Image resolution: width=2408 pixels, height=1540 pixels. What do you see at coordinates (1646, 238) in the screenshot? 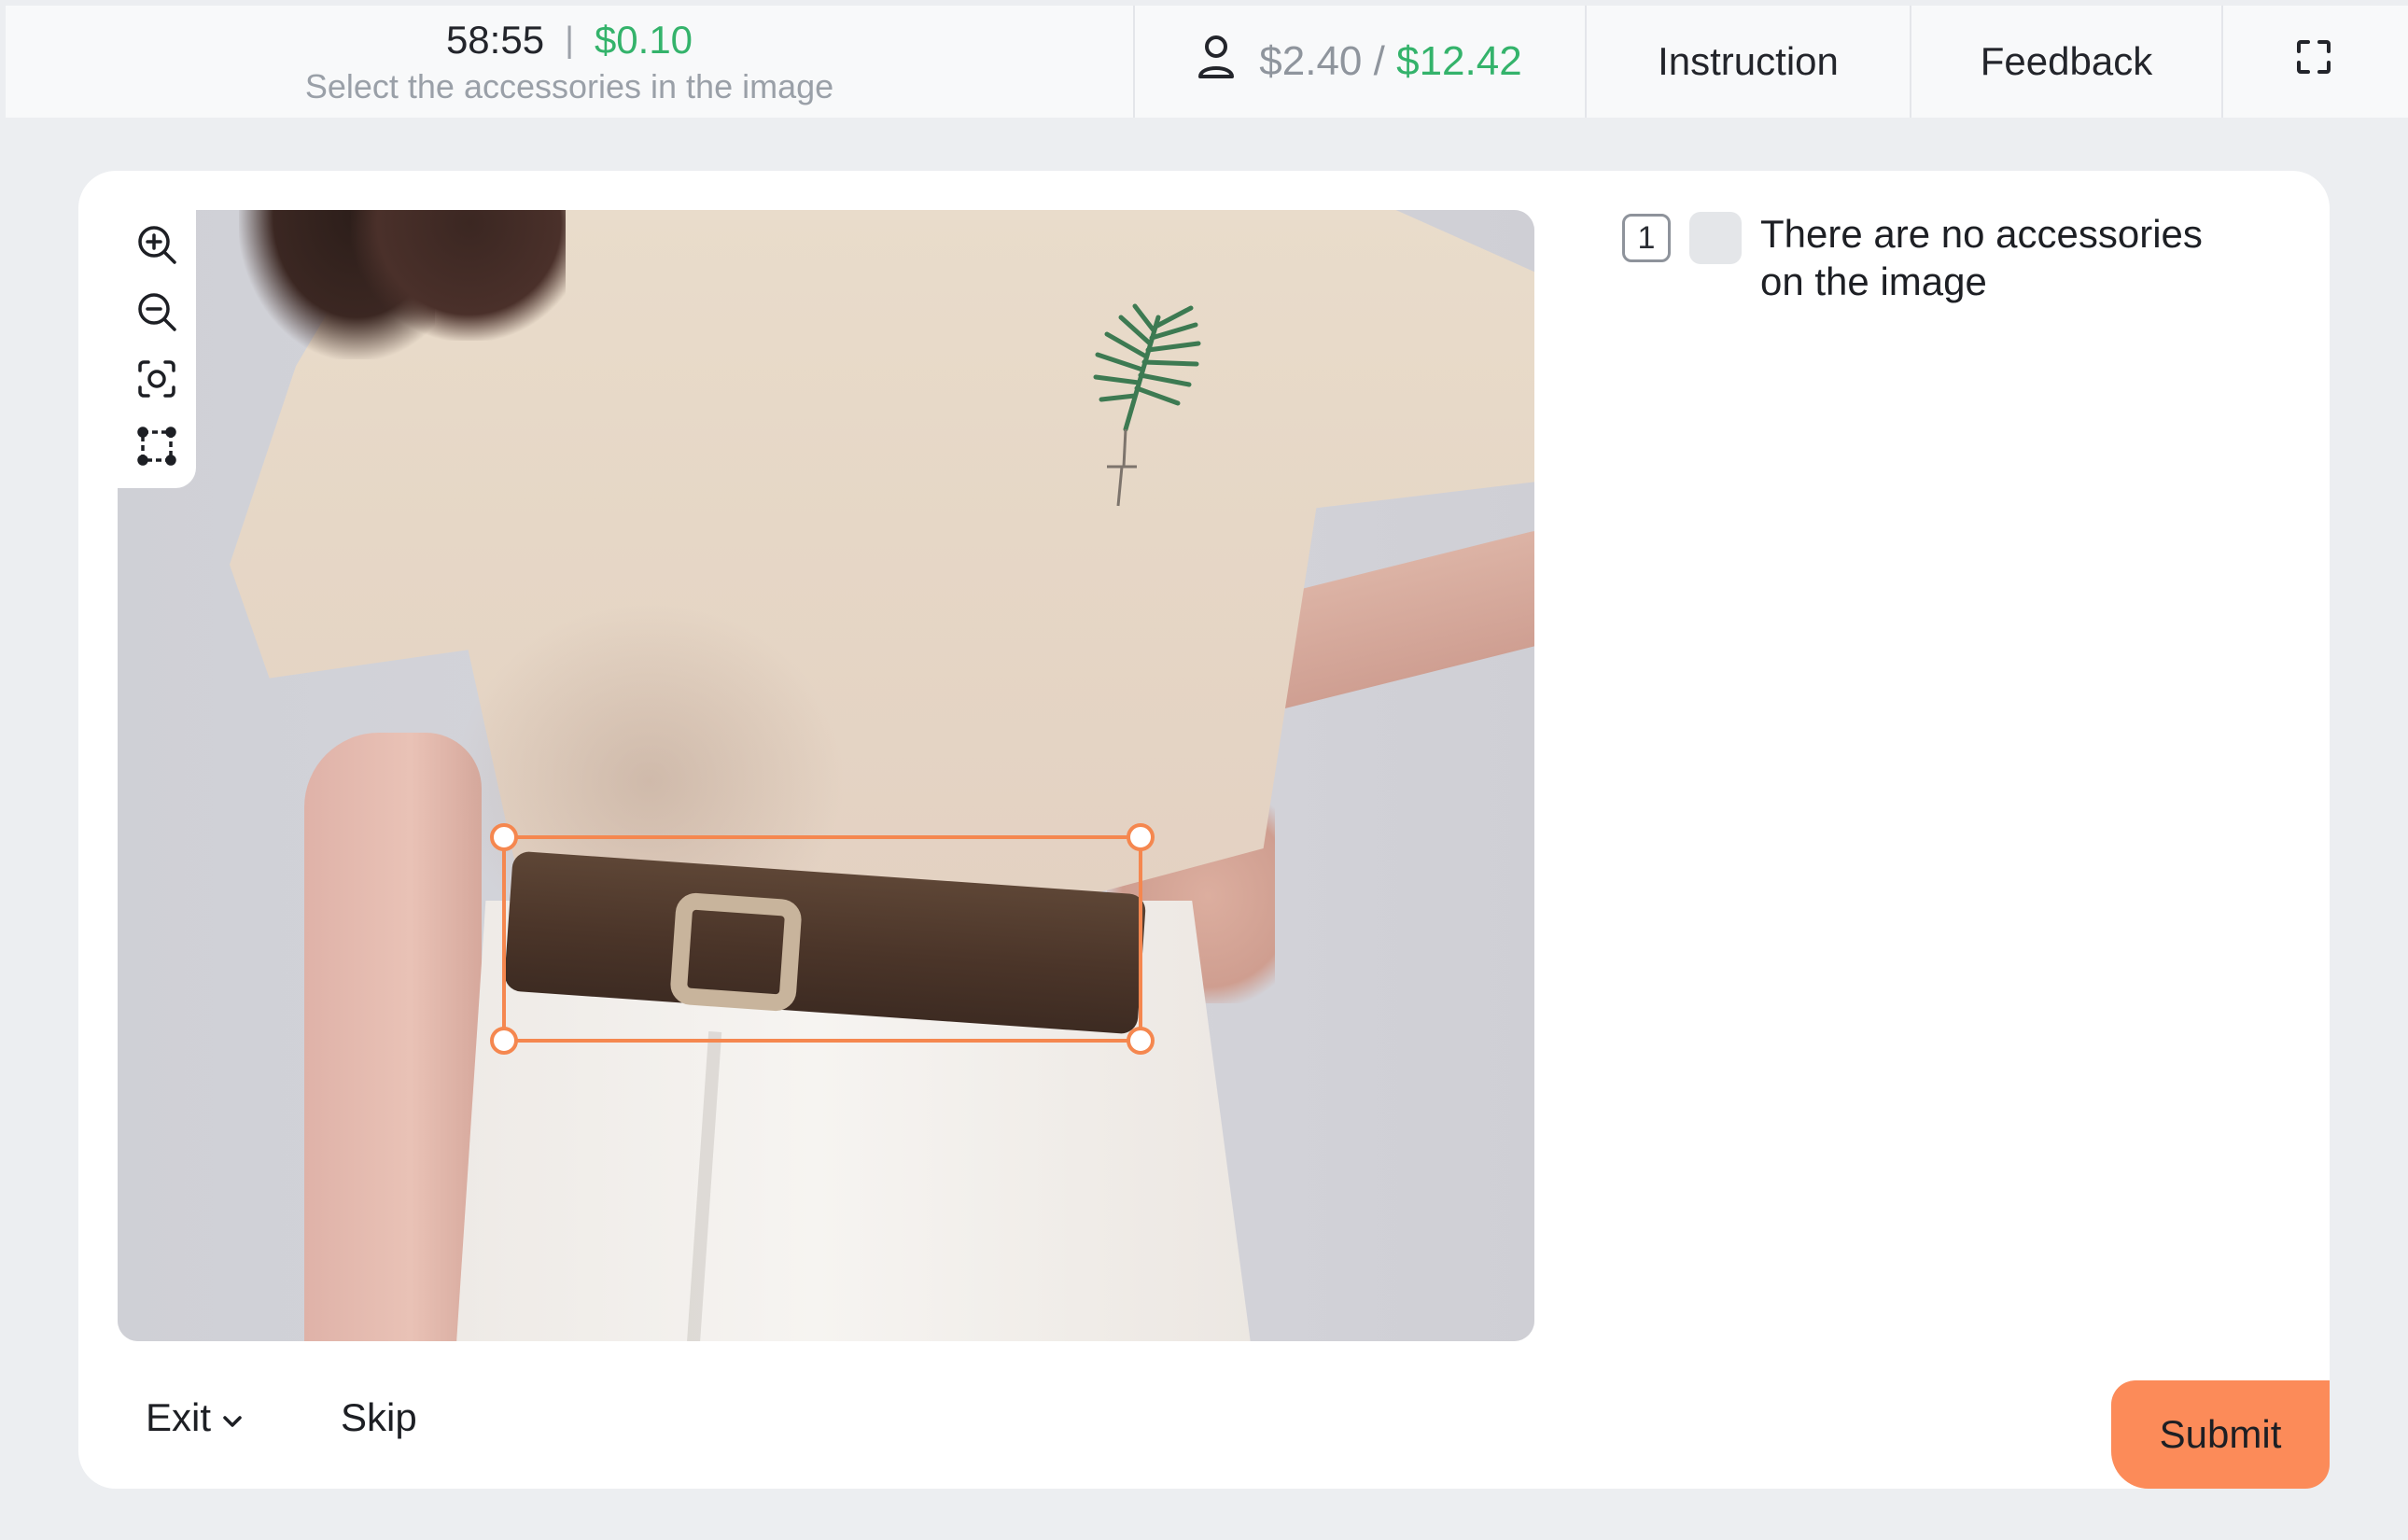
I see `label-hotkey: 1` at bounding box center [1646, 238].